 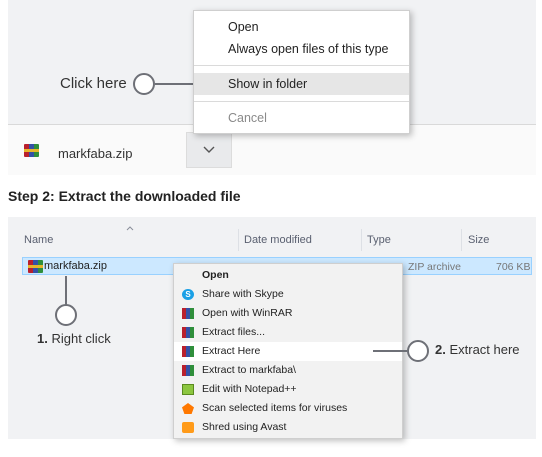 I want to click on column-header-name: Name, so click(x=38, y=240).